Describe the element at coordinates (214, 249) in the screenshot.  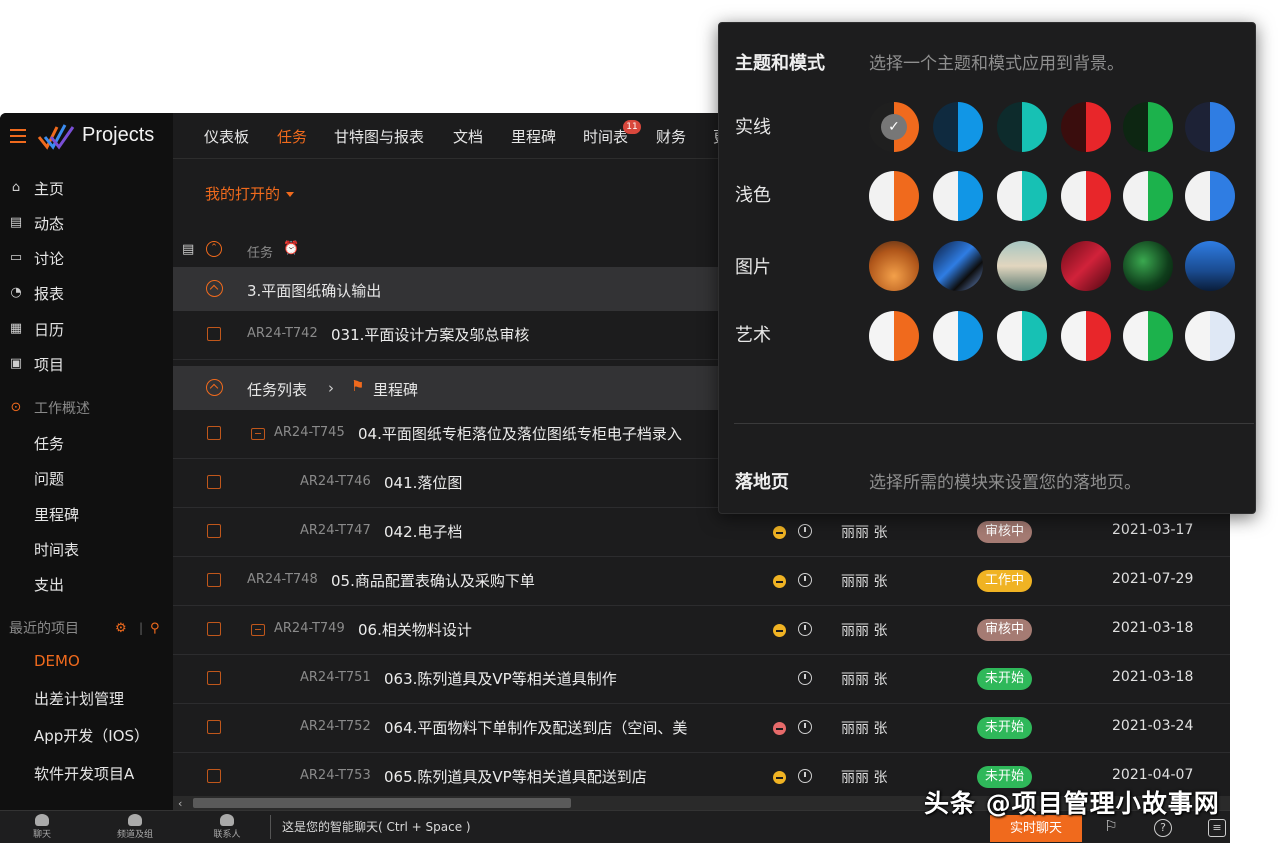
I see `collapse-all-icon: ⌃` at that location.